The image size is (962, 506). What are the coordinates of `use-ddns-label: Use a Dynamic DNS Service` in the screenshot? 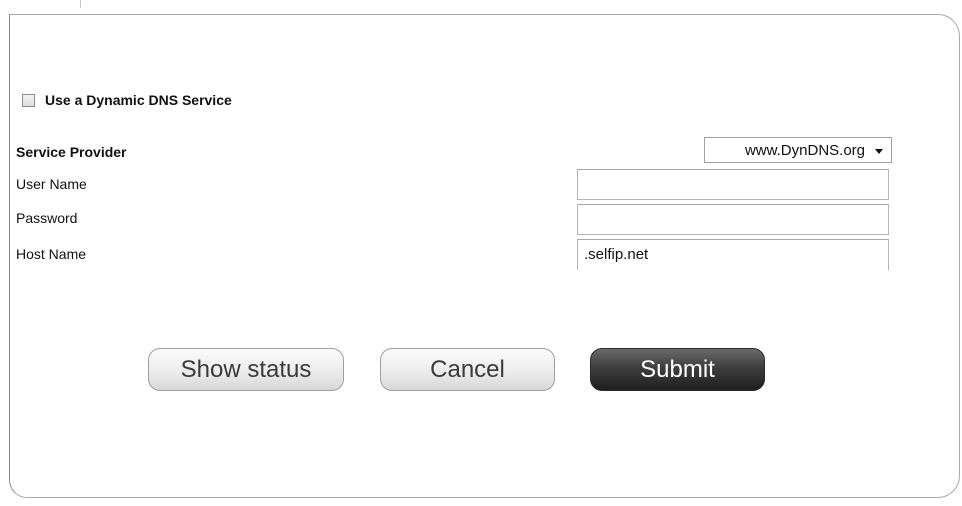 It's located at (138, 100).